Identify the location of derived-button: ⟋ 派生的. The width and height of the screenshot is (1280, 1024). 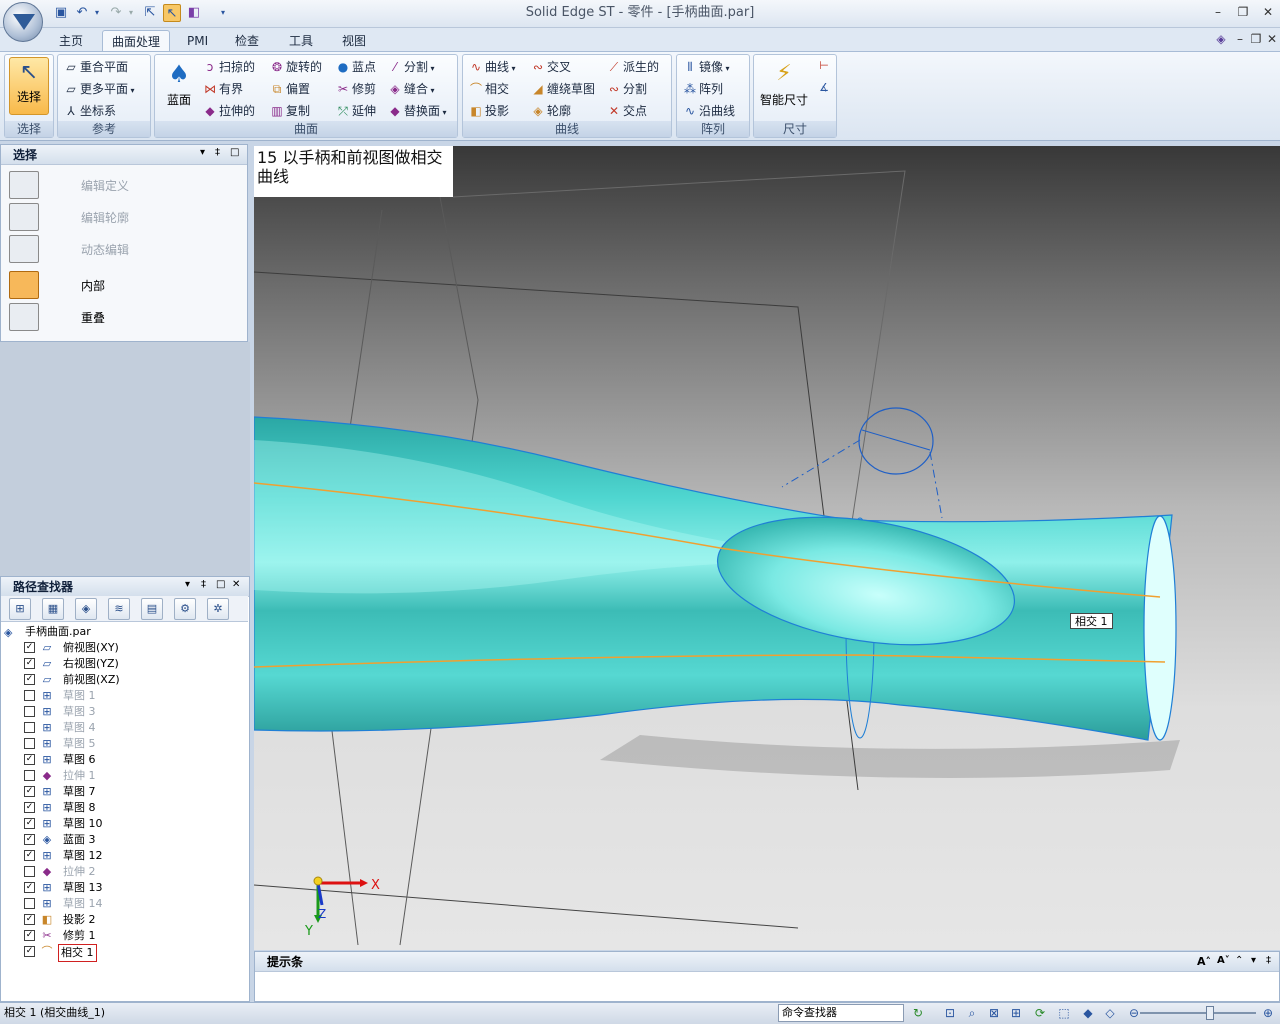
(632, 67).